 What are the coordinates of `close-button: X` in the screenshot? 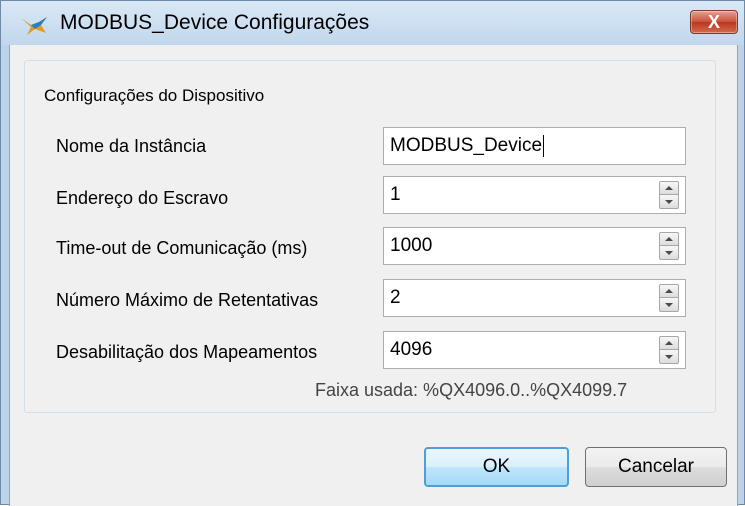 It's located at (714, 22).